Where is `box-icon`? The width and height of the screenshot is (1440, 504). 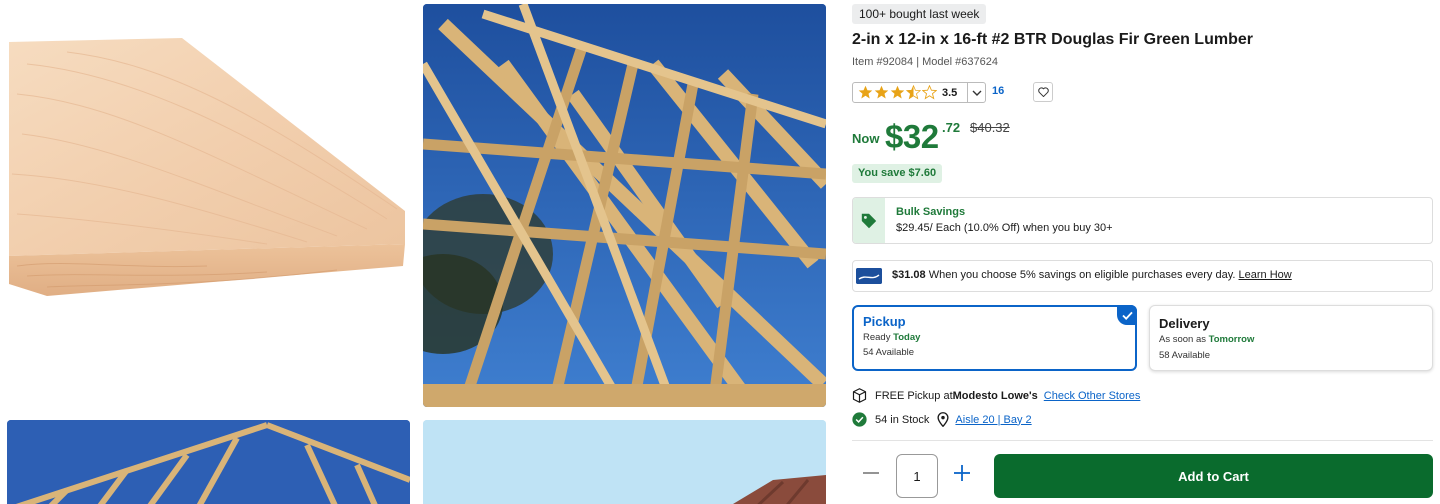 box-icon is located at coordinates (859, 395).